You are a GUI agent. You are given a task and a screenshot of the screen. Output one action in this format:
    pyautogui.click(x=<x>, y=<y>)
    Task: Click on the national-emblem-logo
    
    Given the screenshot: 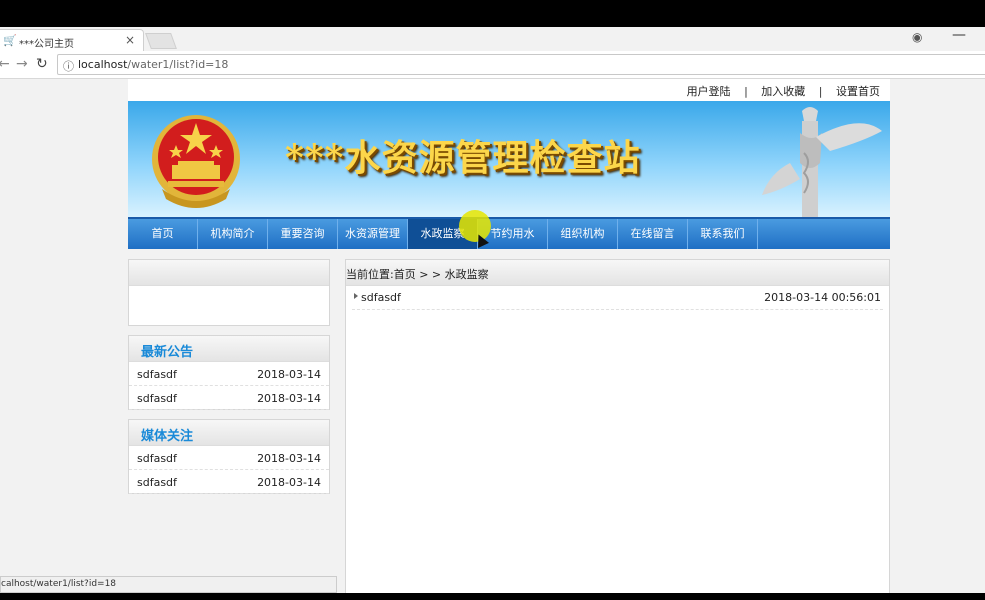 What is the action you would take?
    pyautogui.click(x=196, y=161)
    